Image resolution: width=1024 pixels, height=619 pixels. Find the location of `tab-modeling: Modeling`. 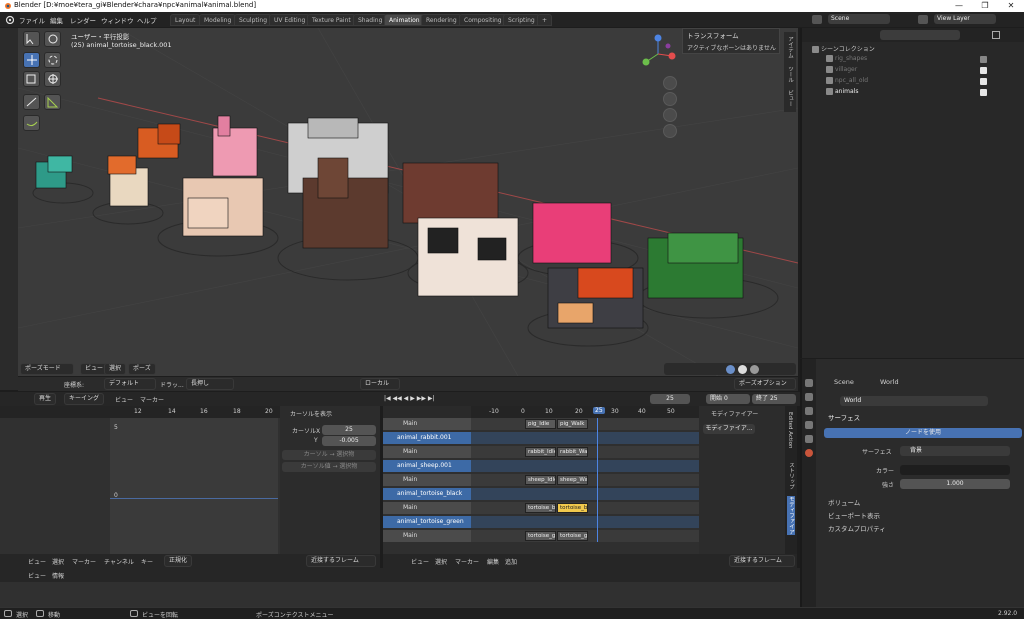

tab-modeling: Modeling is located at coordinates (218, 20).